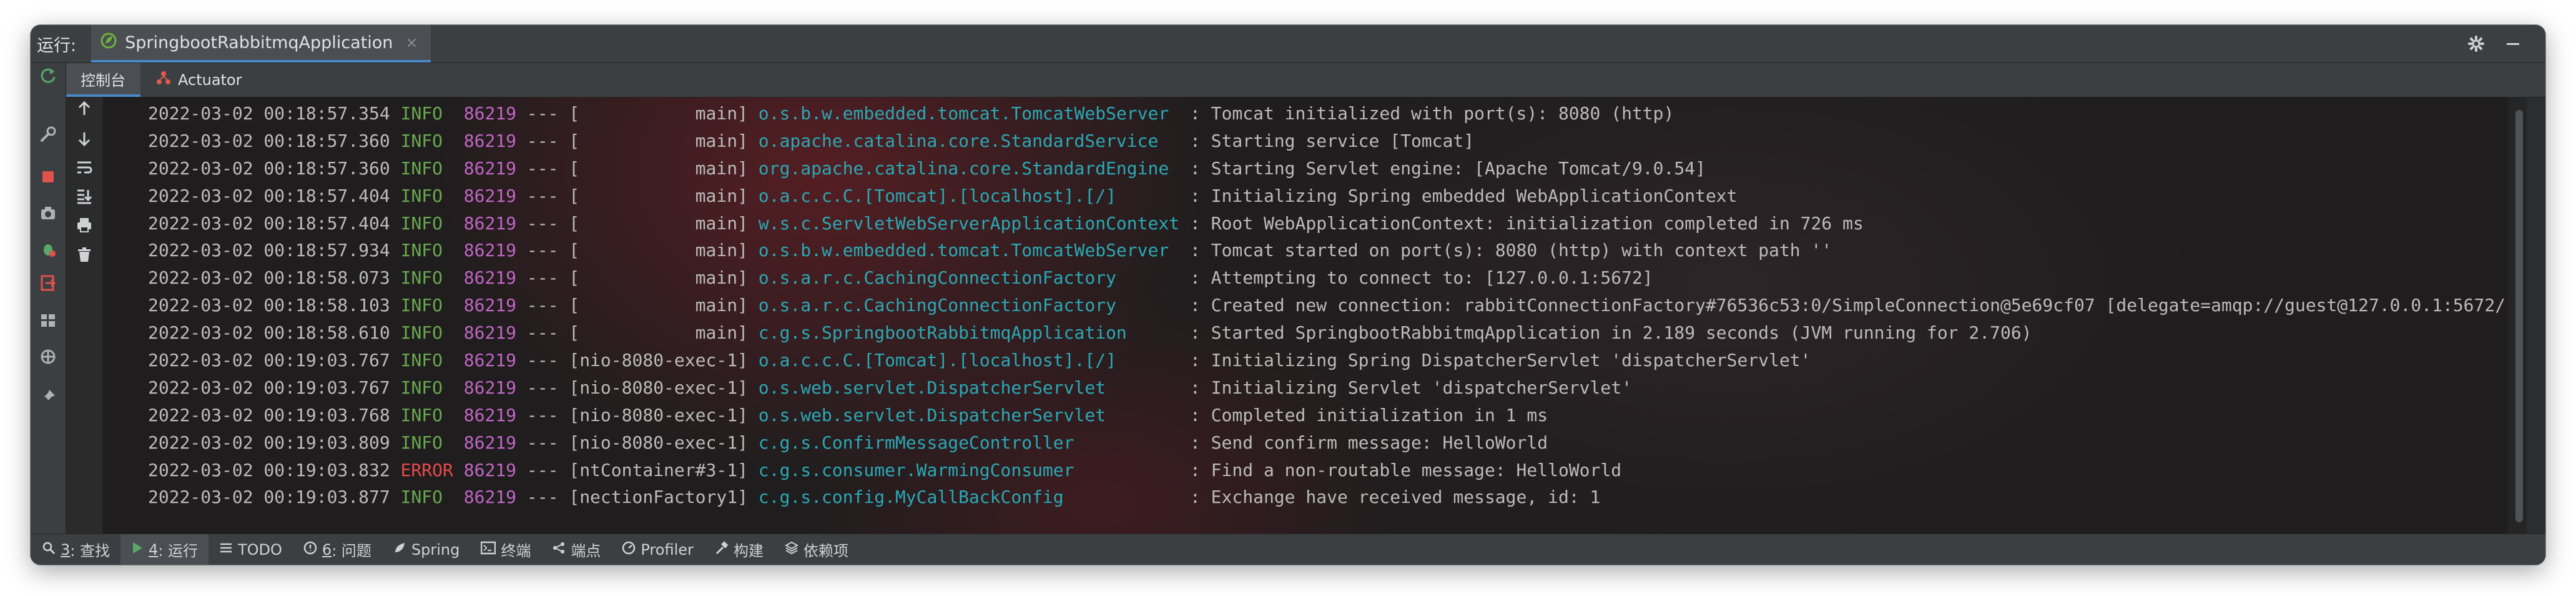 The height and width of the screenshot is (596, 2576). I want to click on pin-icon, so click(48, 396).